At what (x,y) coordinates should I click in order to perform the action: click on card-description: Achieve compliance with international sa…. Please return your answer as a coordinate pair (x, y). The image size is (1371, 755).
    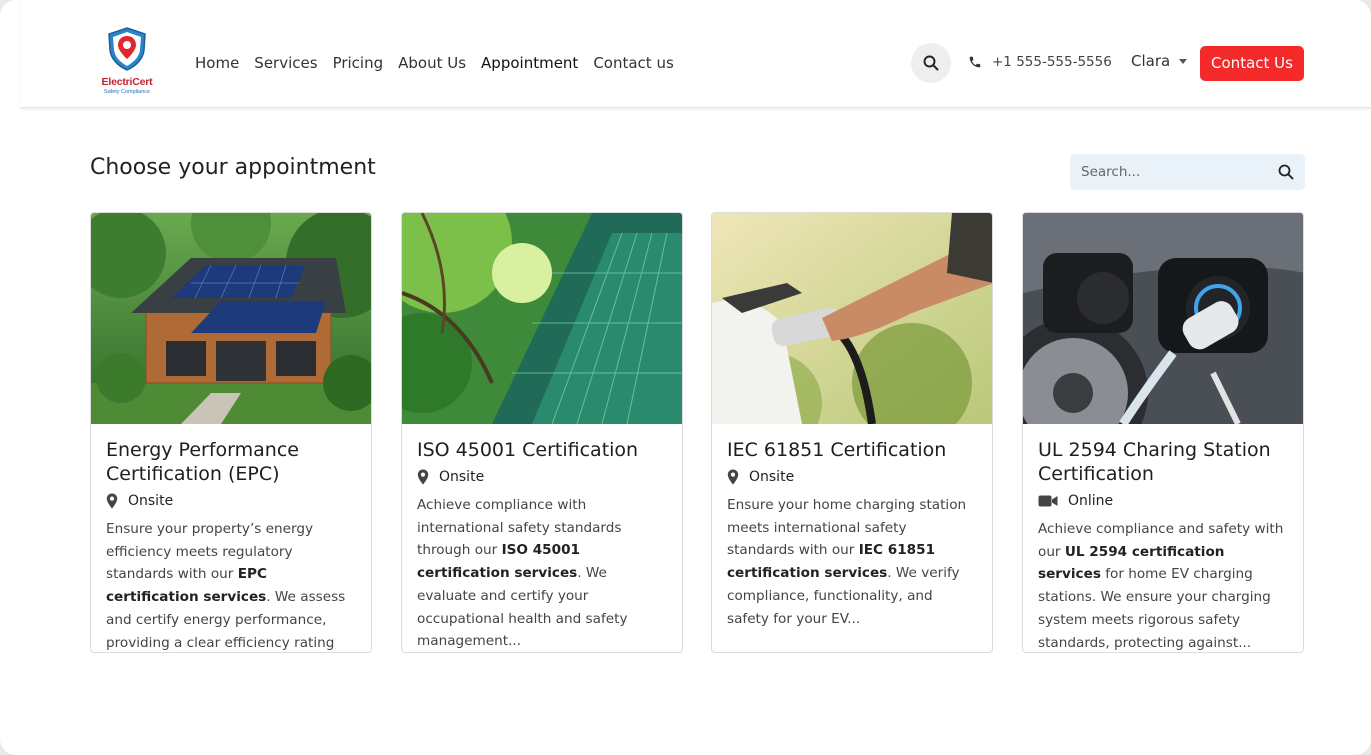
    Looking at the image, I should click on (522, 573).